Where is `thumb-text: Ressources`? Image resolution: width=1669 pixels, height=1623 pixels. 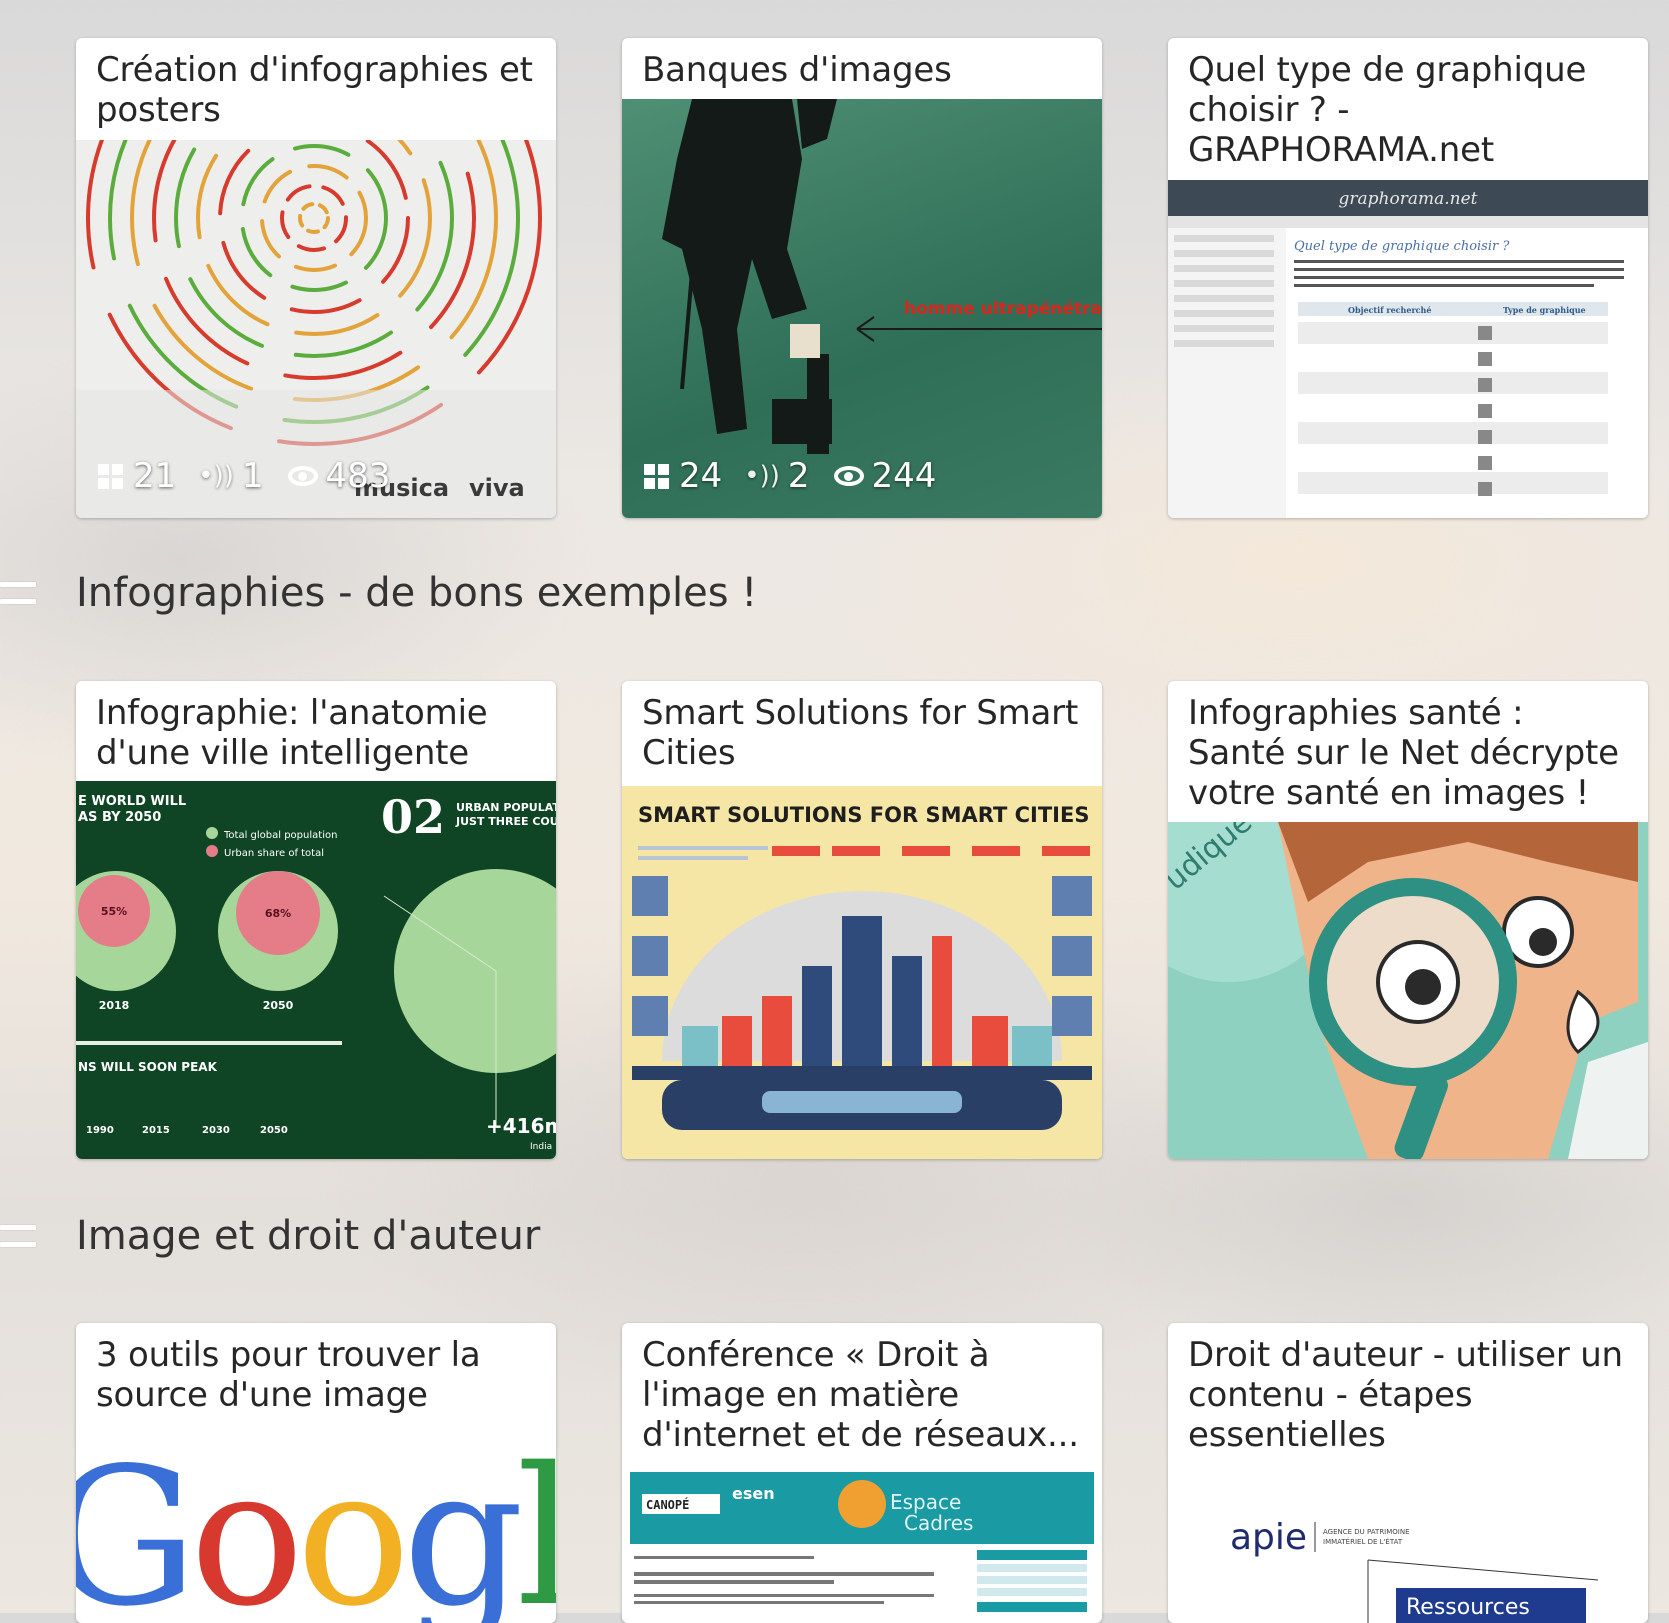
thumb-text: Ressources is located at coordinates (1468, 1607).